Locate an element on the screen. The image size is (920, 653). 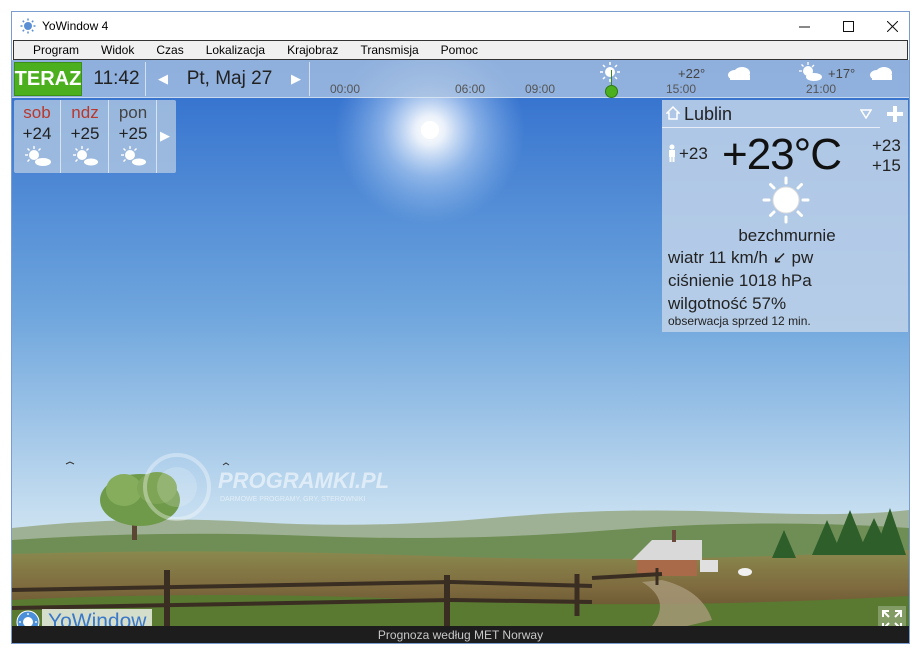
timeline-tick: 06:00 is located at coordinates (470, 89).